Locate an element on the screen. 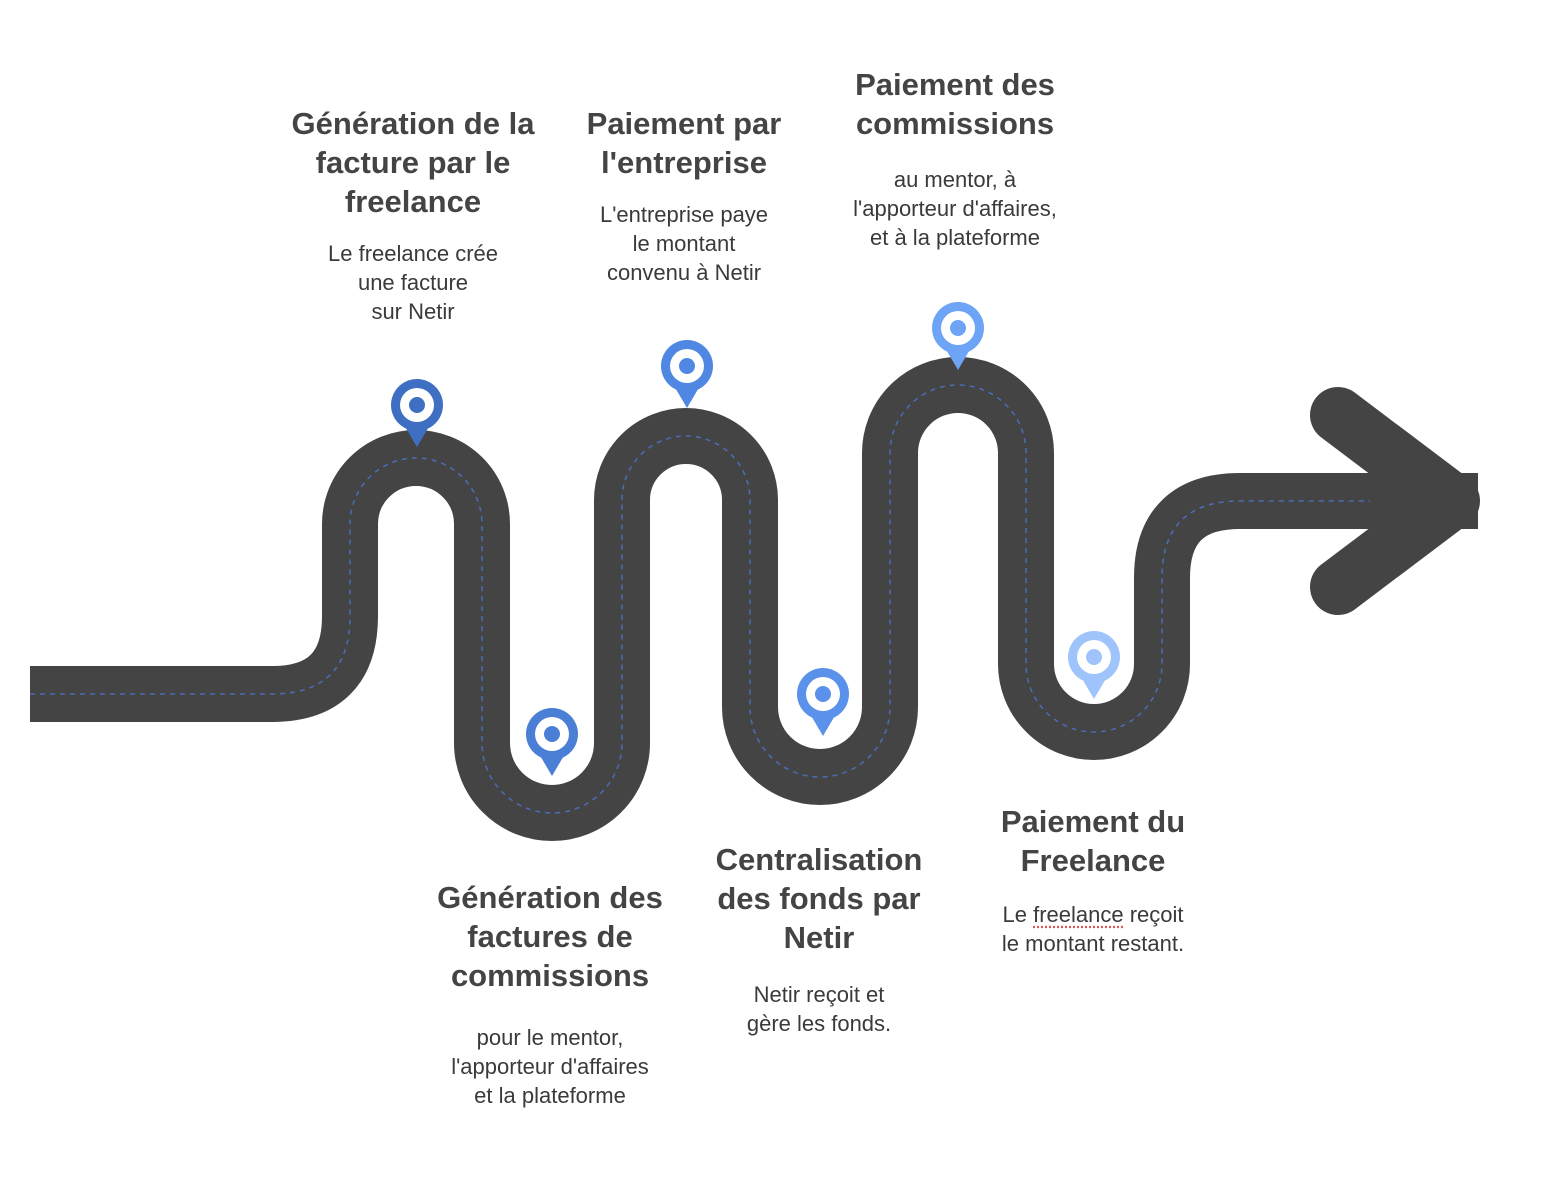 The width and height of the screenshot is (1546, 1192). step-3-title: Paiement par l'entreprise is located at coordinates (684, 143).